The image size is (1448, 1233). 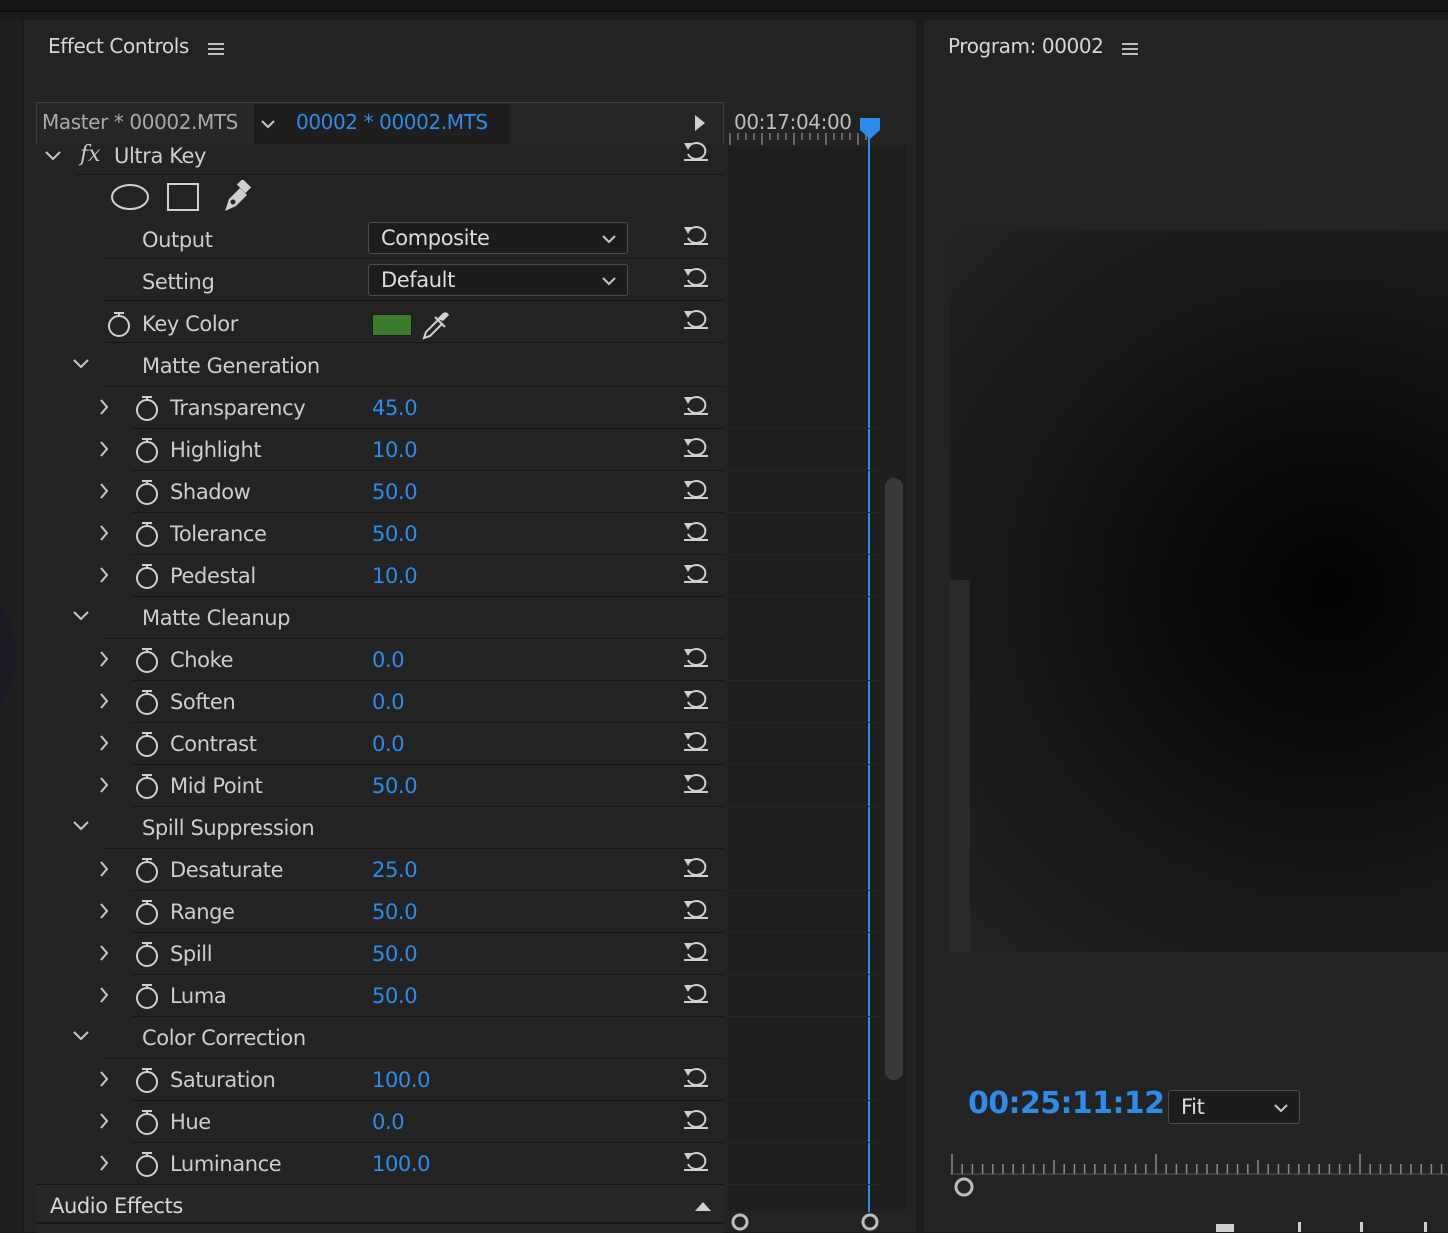 What do you see at coordinates (395, 870) in the screenshot?
I see `param-value: 25.0` at bounding box center [395, 870].